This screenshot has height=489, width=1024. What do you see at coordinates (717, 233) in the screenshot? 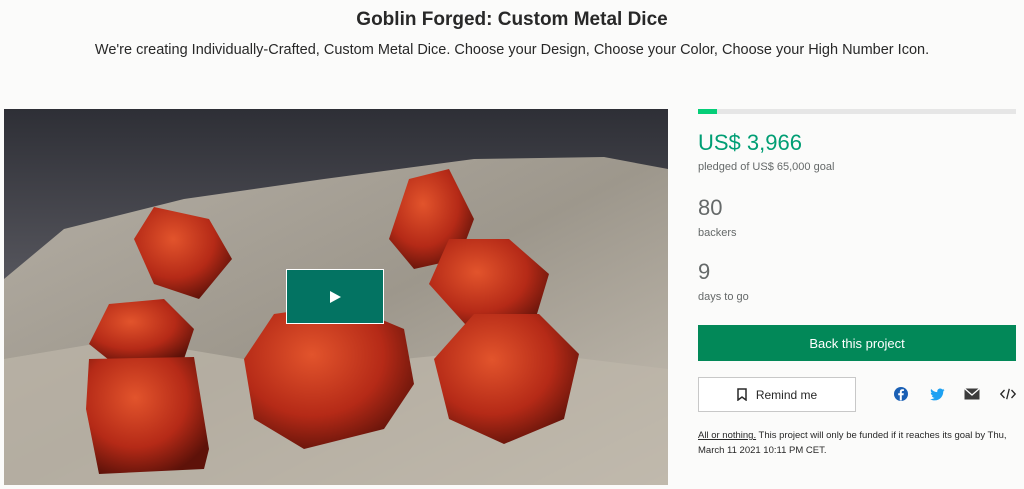
I see `backers-label: backers` at bounding box center [717, 233].